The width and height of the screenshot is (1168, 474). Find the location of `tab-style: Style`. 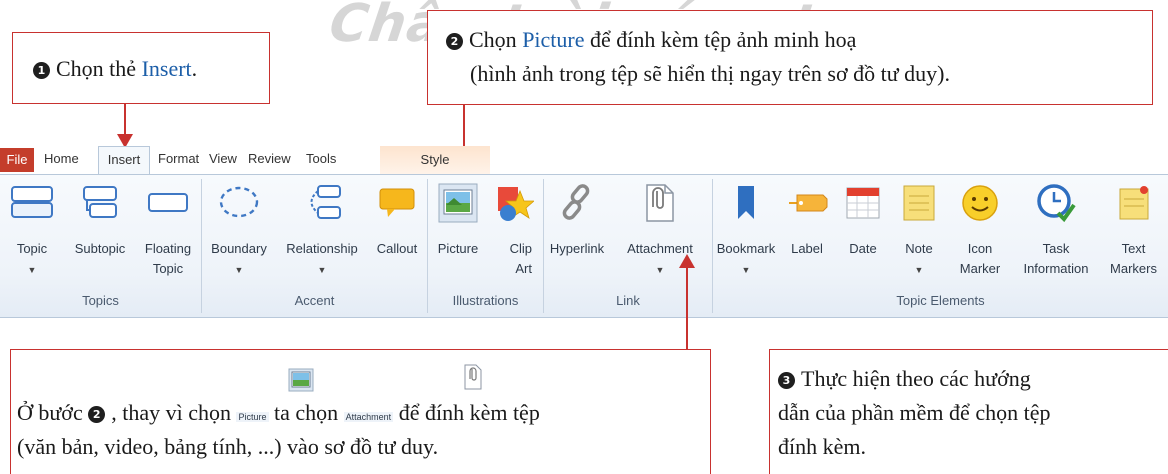

tab-style: Style is located at coordinates (435, 160).